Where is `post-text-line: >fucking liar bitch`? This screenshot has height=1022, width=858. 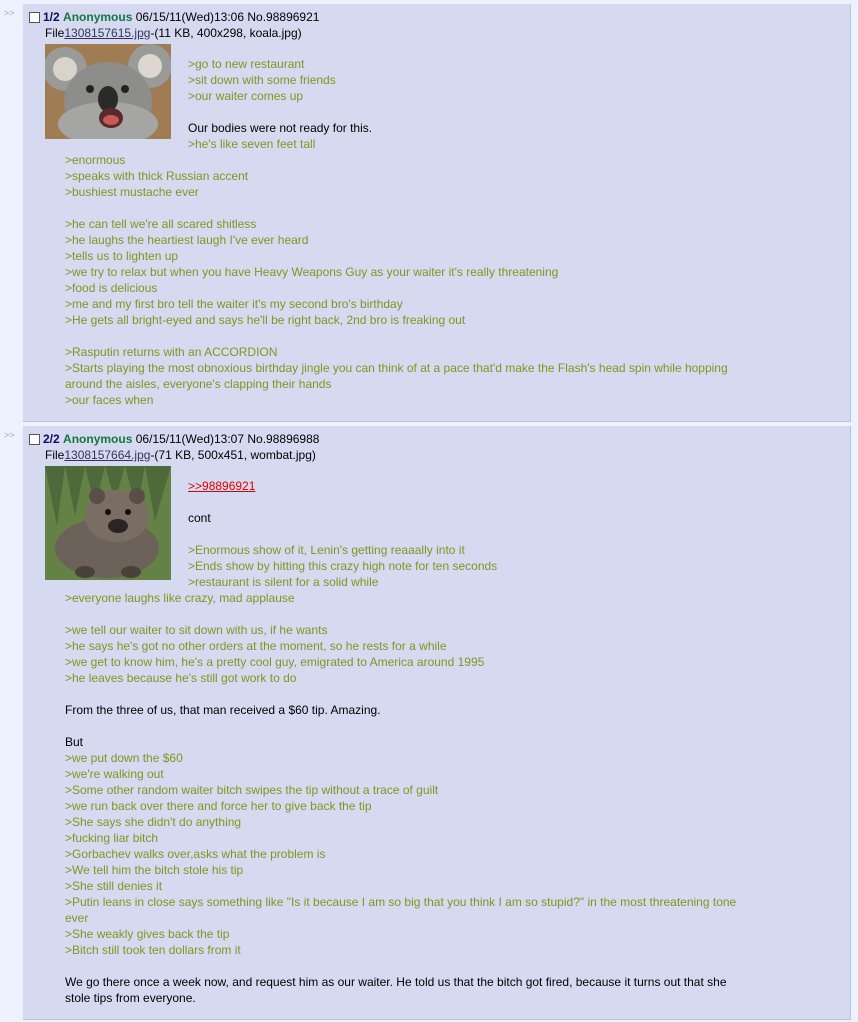 post-text-line: >fucking liar bitch is located at coordinates (112, 838).